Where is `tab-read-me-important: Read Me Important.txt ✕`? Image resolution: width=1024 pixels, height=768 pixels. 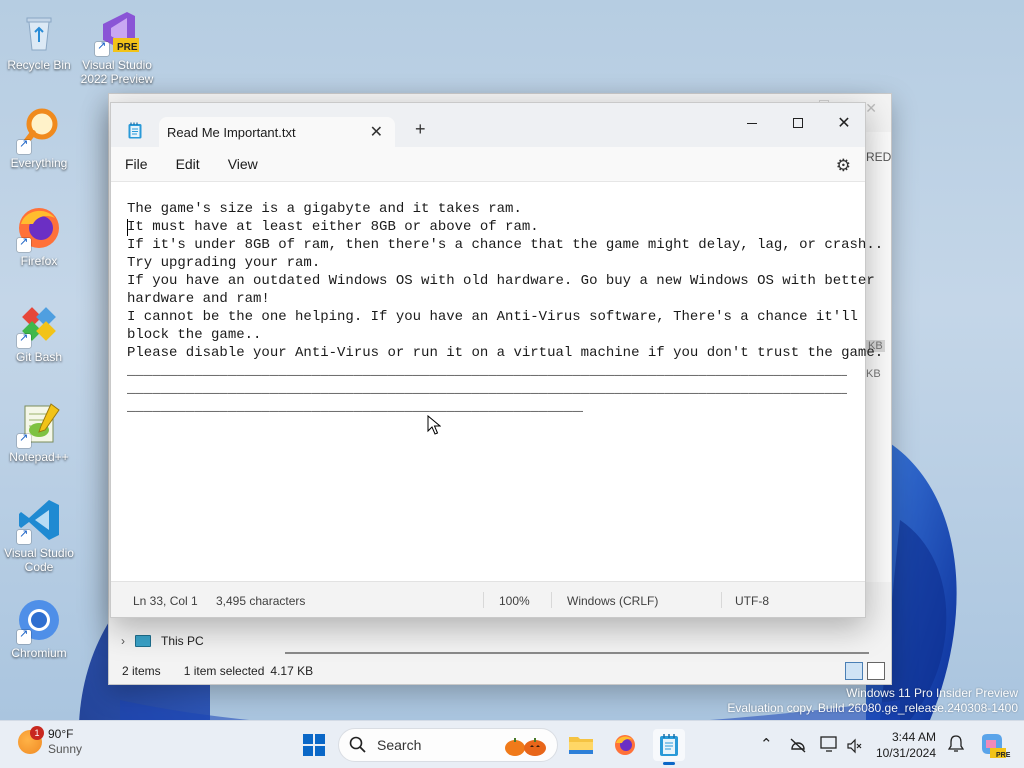
tab-read-me-important: Read Me Important.txt ✕ is located at coordinates (277, 132).